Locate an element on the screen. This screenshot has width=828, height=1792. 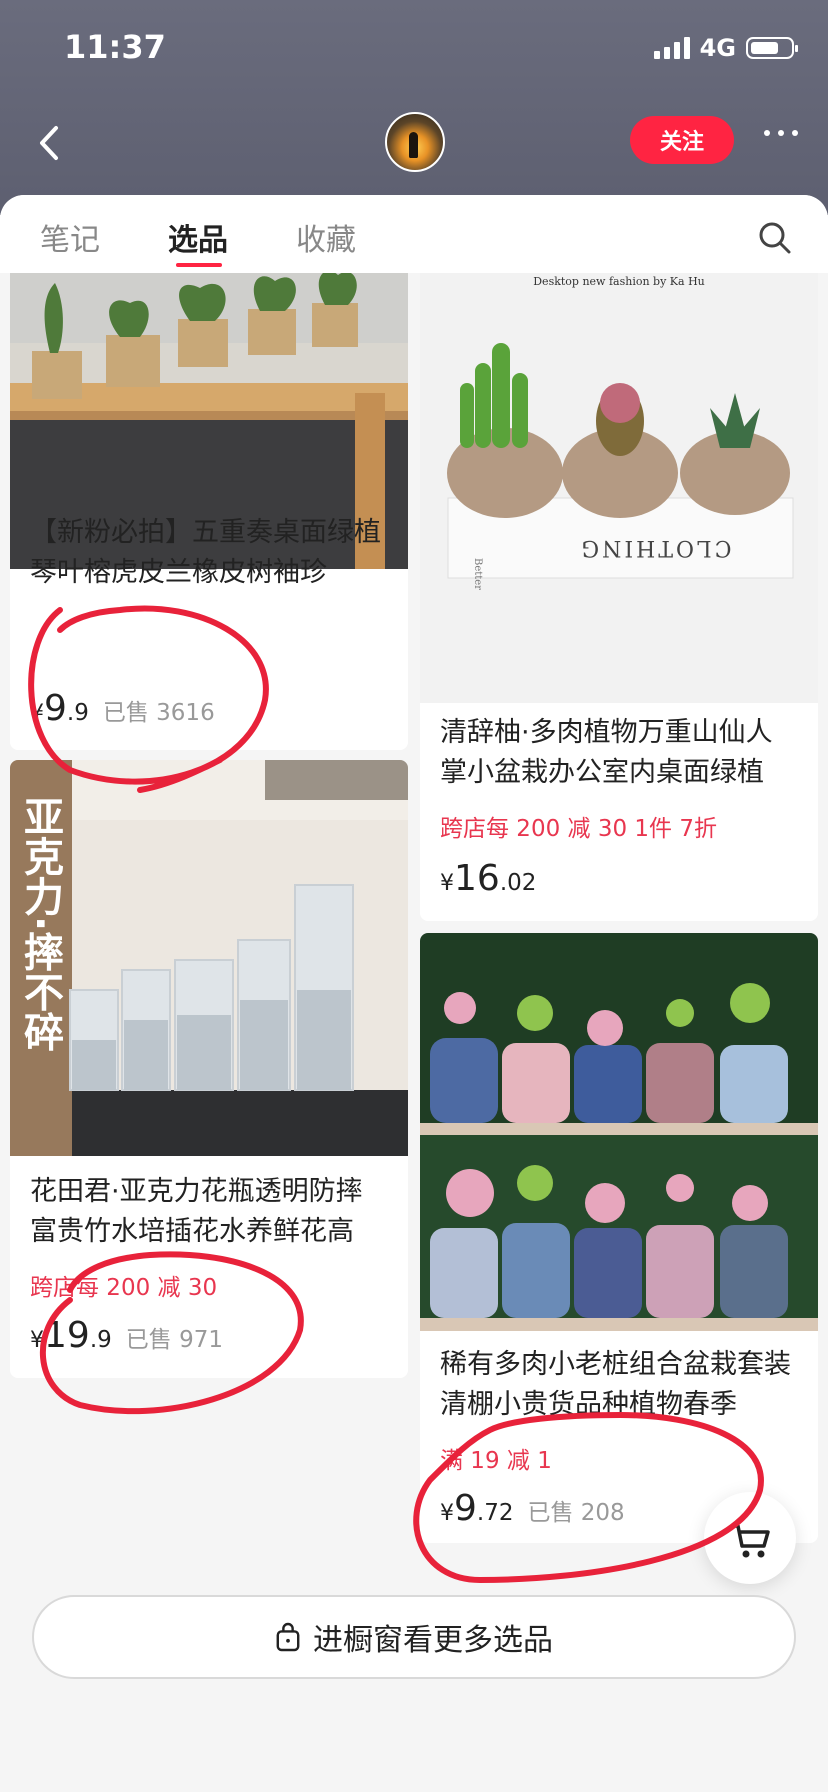
profile-header: 11:37 4G 关注 is located at coordinates (414, 107).